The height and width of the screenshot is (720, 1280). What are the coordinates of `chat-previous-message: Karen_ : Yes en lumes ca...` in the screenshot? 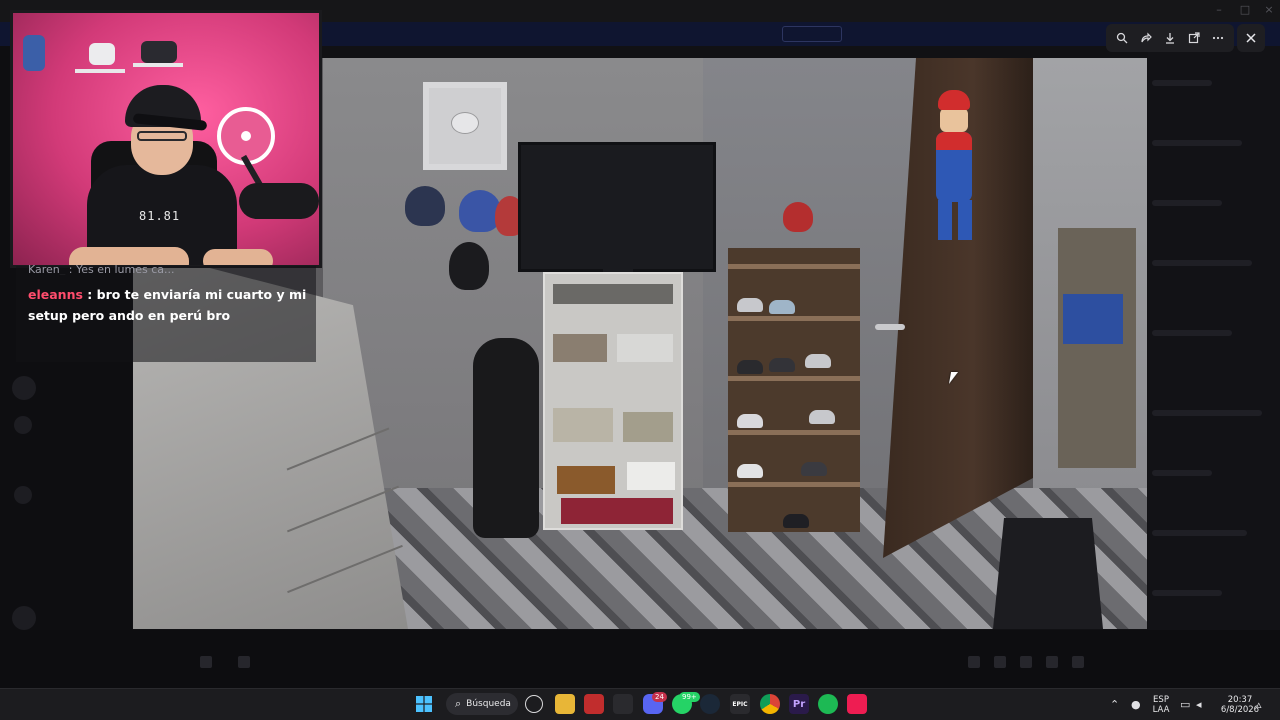 It's located at (101, 269).